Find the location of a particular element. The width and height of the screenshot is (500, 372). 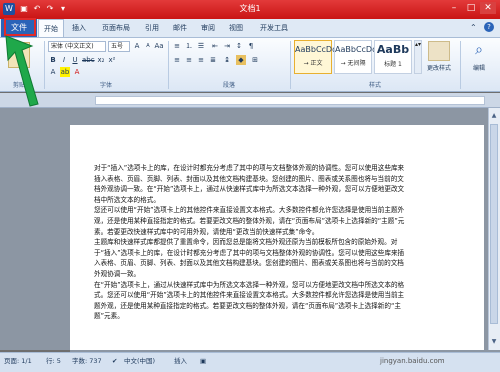

tab-page-layout: 页面布局 is located at coordinates (116, 28).